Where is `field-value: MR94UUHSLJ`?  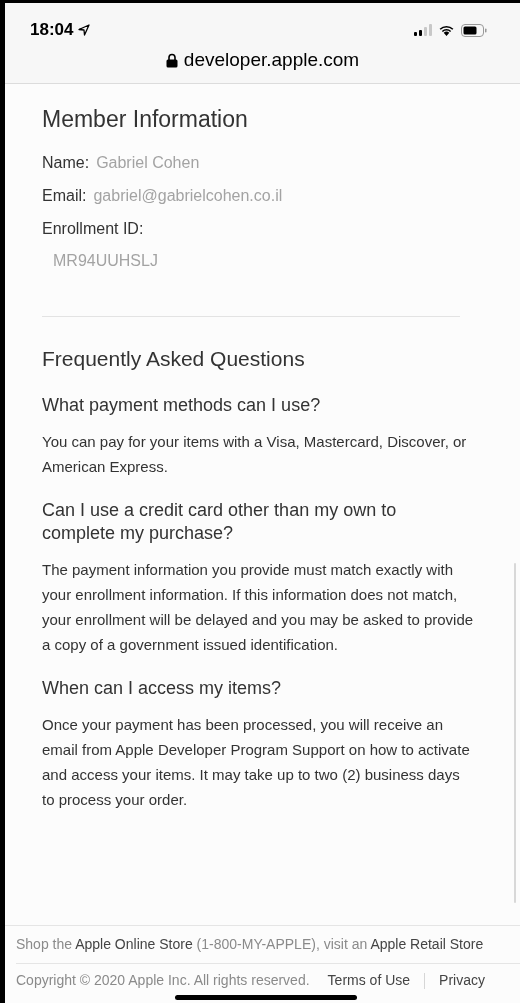 field-value: MR94UUHSLJ is located at coordinates (105, 260).